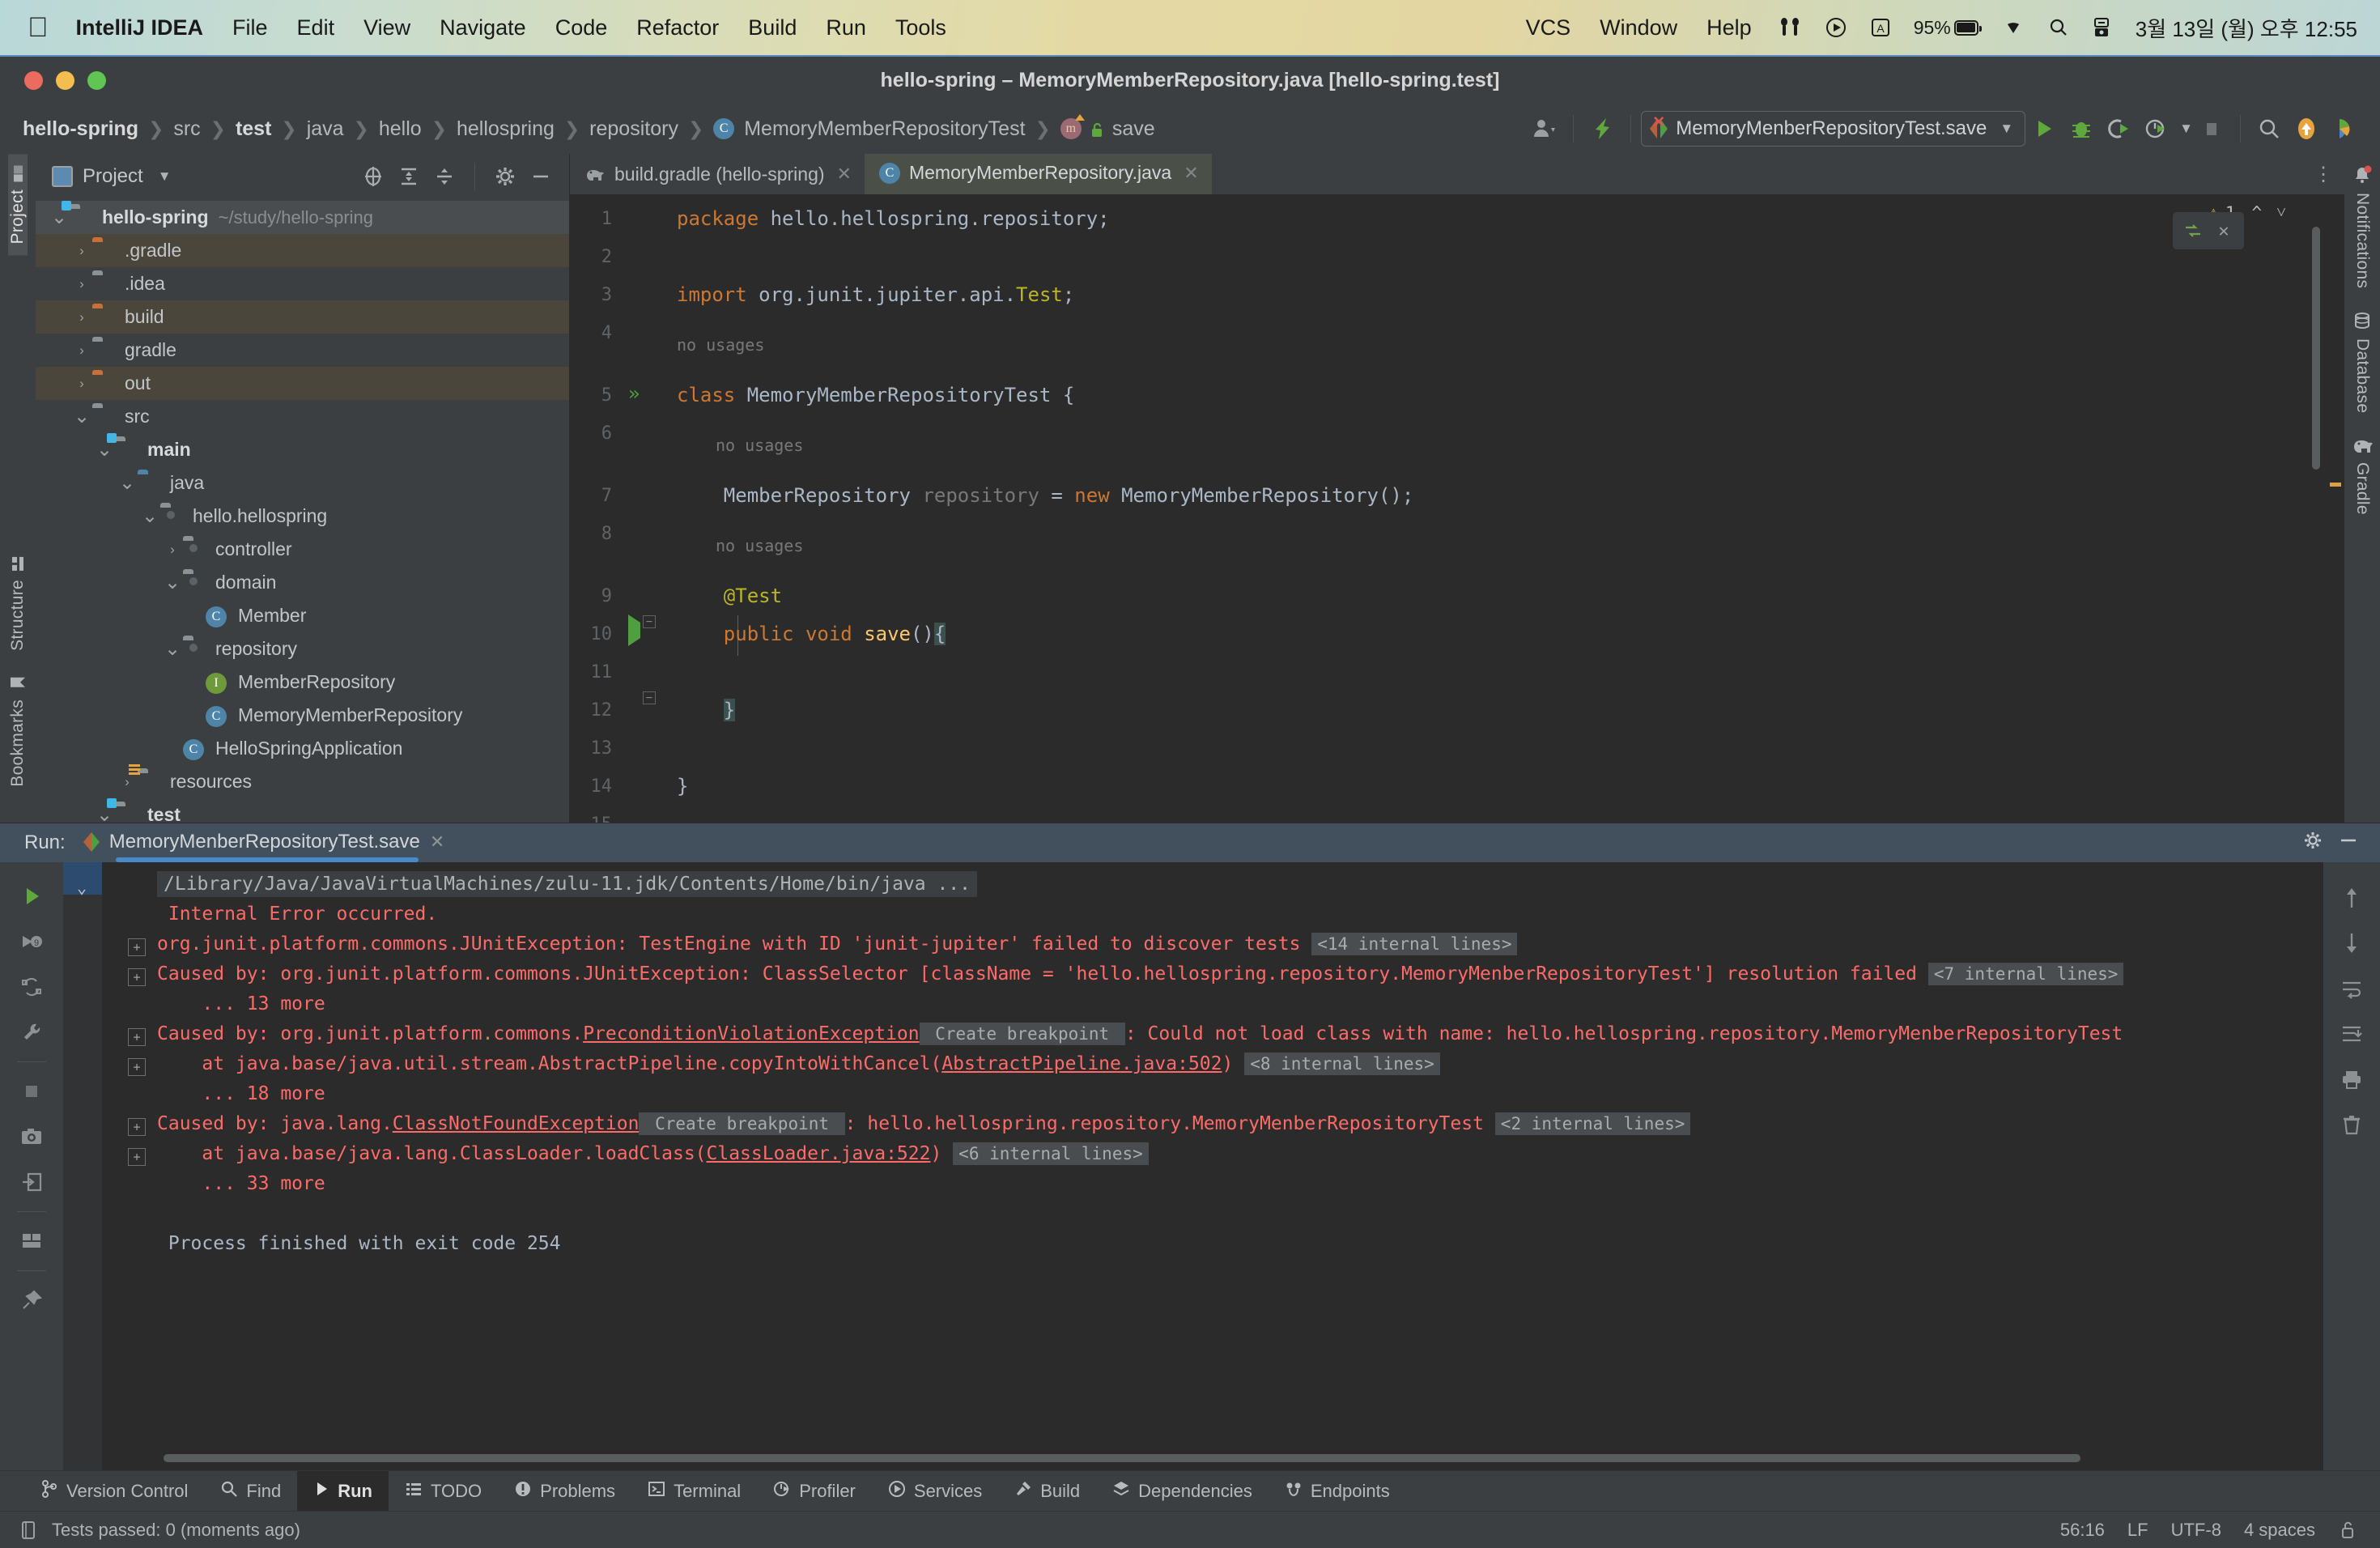 The image size is (2380, 1548). I want to click on tree-node: › build, so click(302, 317).